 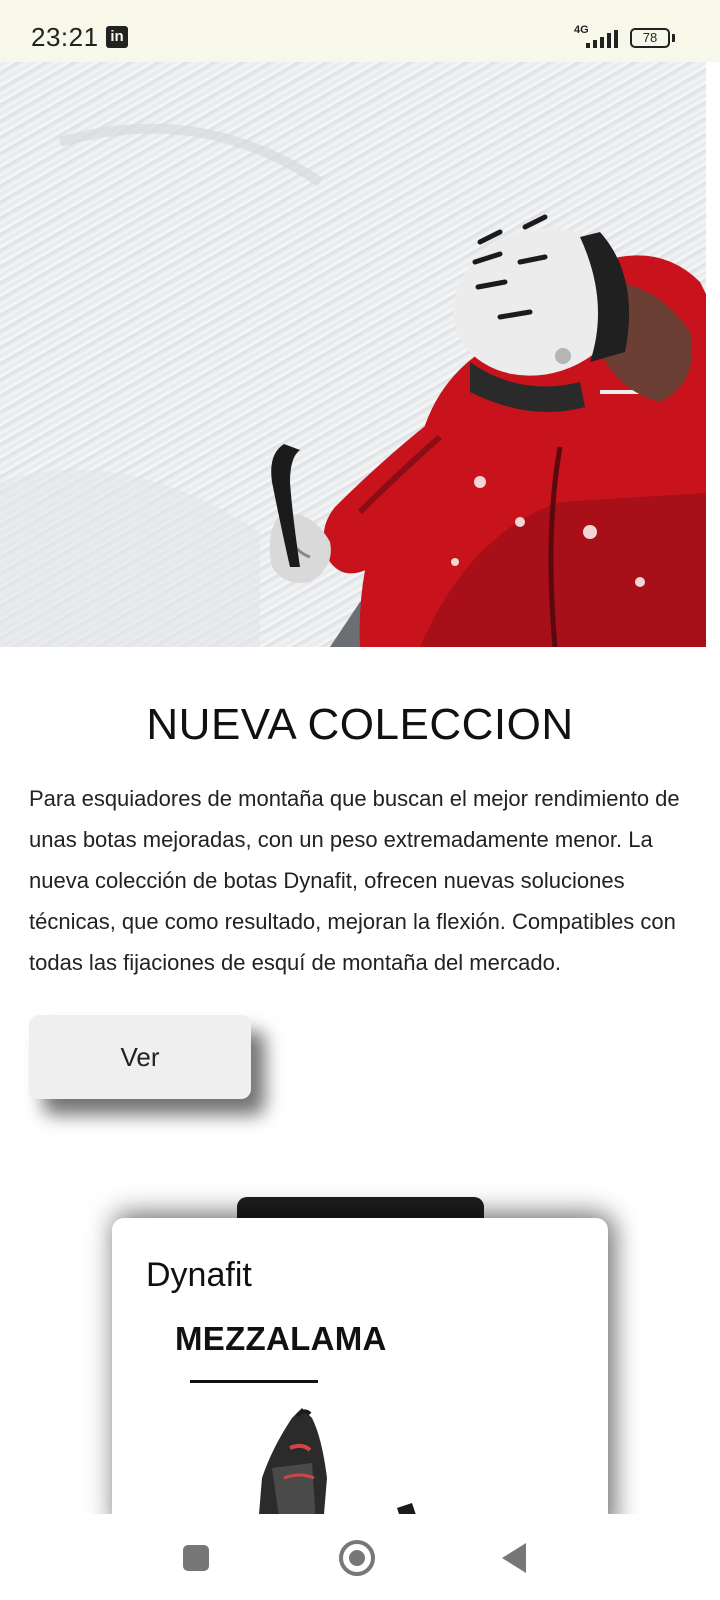 I want to click on home-button, so click(x=357, y=1558).